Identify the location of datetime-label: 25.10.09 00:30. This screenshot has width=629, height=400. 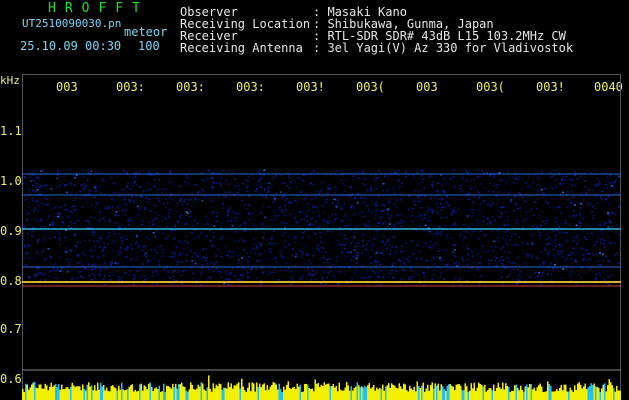
(71, 46).